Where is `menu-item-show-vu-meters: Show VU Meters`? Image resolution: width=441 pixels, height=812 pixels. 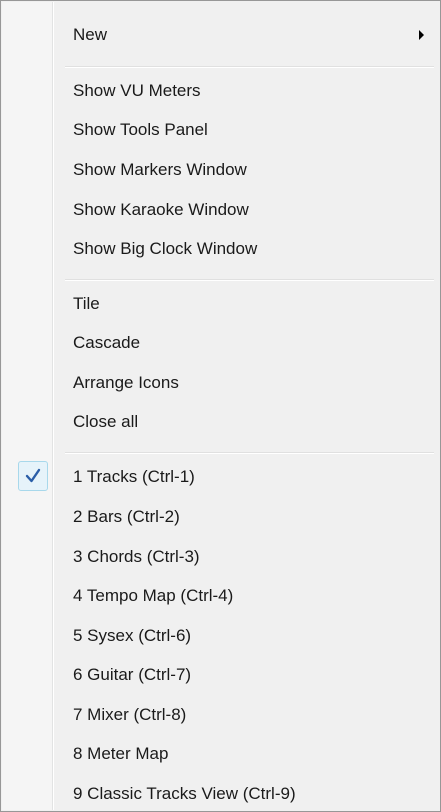
menu-item-show-vu-meters: Show VU Meters is located at coordinates (220, 91).